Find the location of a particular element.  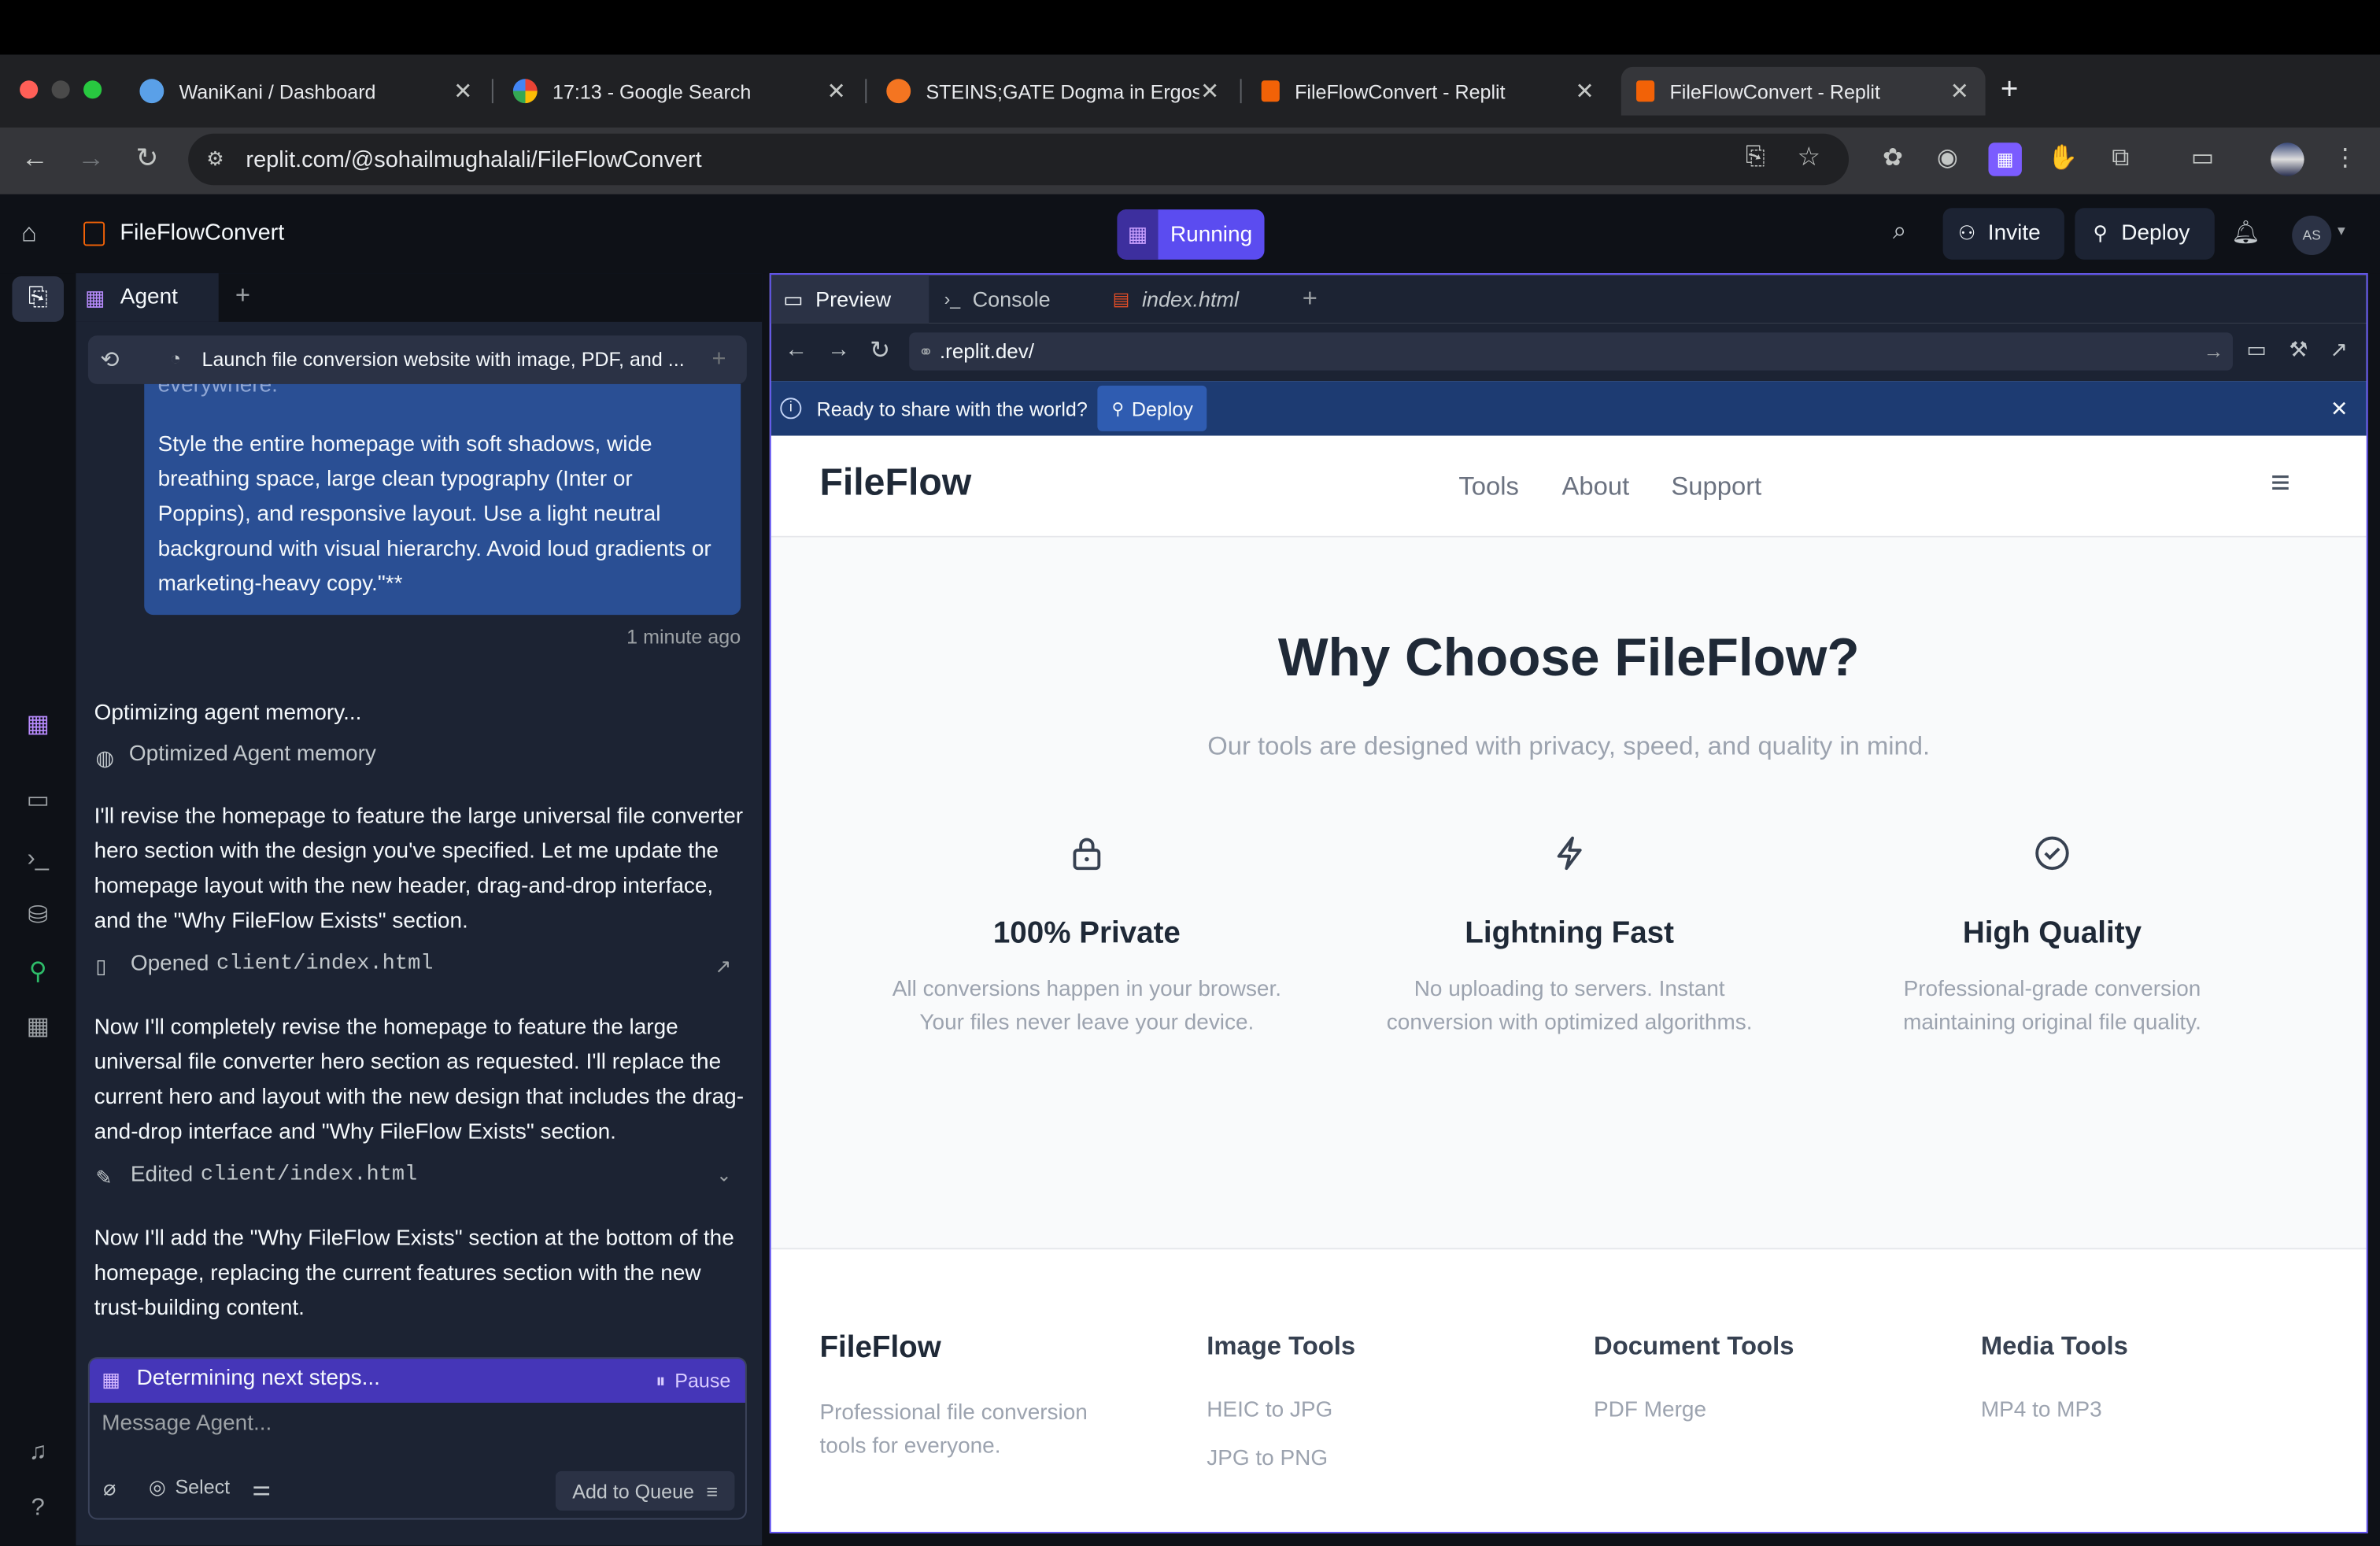

chevron-down-icon: ▾ is located at coordinates (2341, 232).